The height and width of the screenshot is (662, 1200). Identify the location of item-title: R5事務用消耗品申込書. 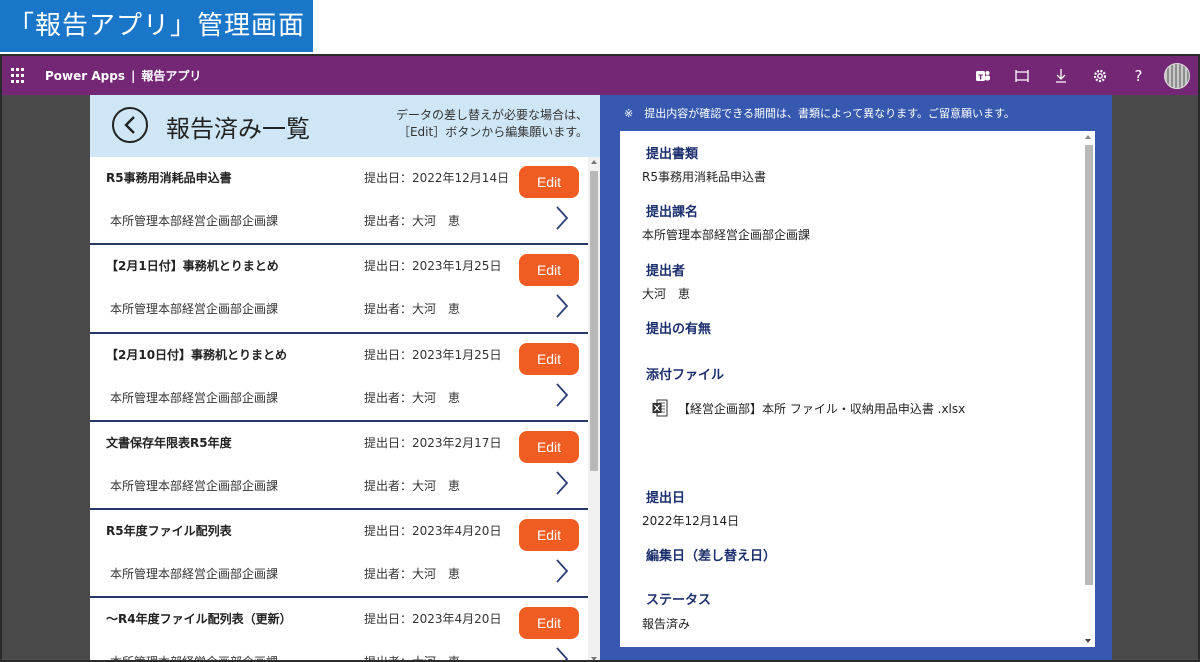
(169, 178).